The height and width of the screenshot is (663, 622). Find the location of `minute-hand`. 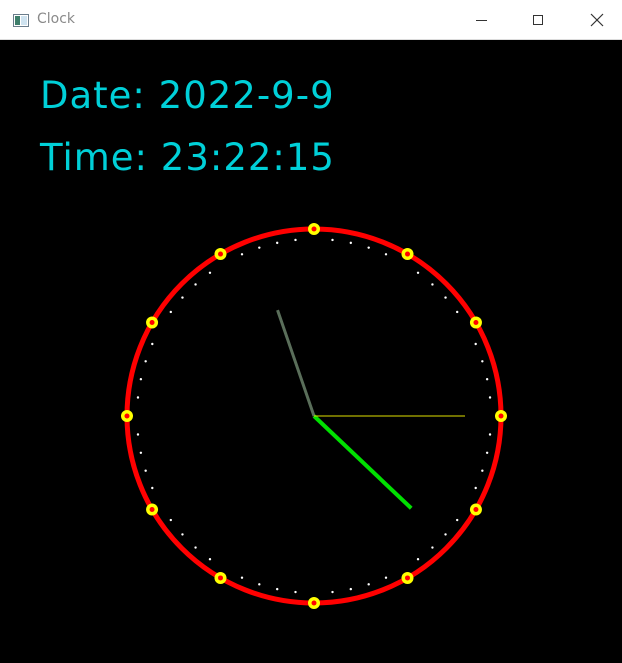

minute-hand is located at coordinates (362, 462).